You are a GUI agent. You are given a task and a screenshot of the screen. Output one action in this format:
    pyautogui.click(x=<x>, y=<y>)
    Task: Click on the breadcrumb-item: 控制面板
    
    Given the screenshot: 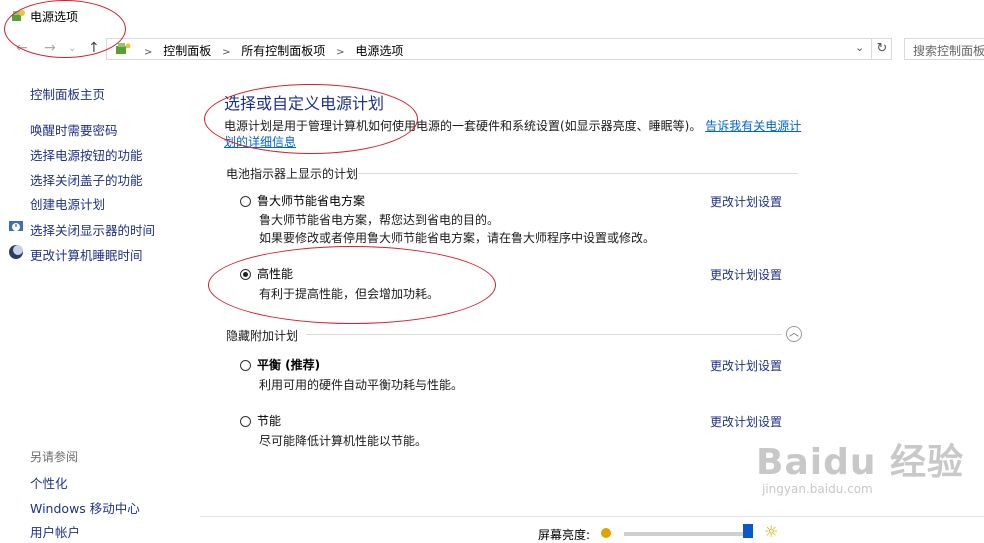 What is the action you would take?
    pyautogui.click(x=187, y=51)
    